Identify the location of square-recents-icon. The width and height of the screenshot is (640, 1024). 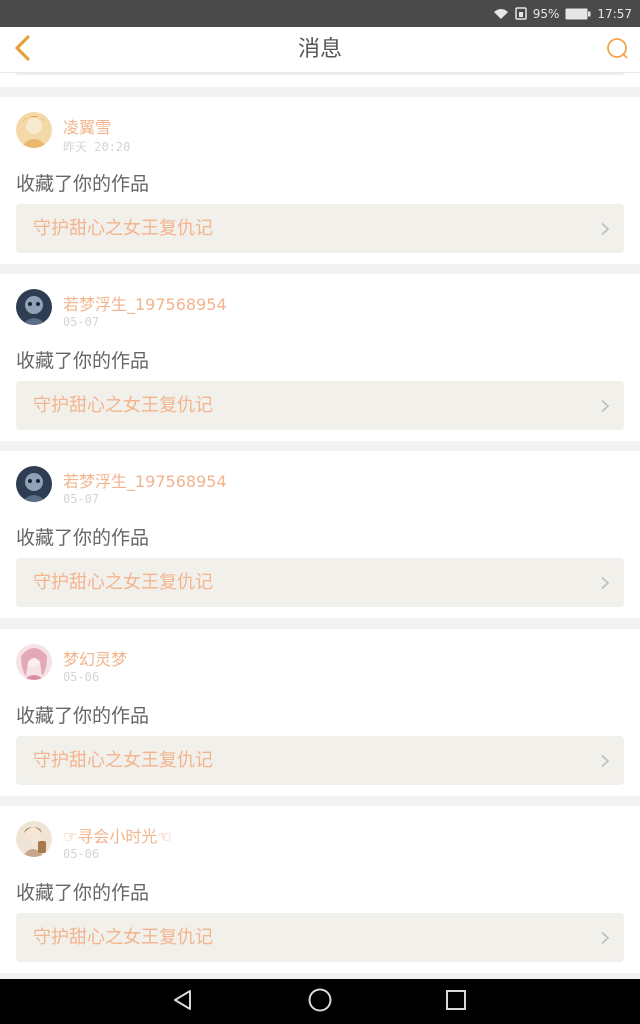
(456, 1002).